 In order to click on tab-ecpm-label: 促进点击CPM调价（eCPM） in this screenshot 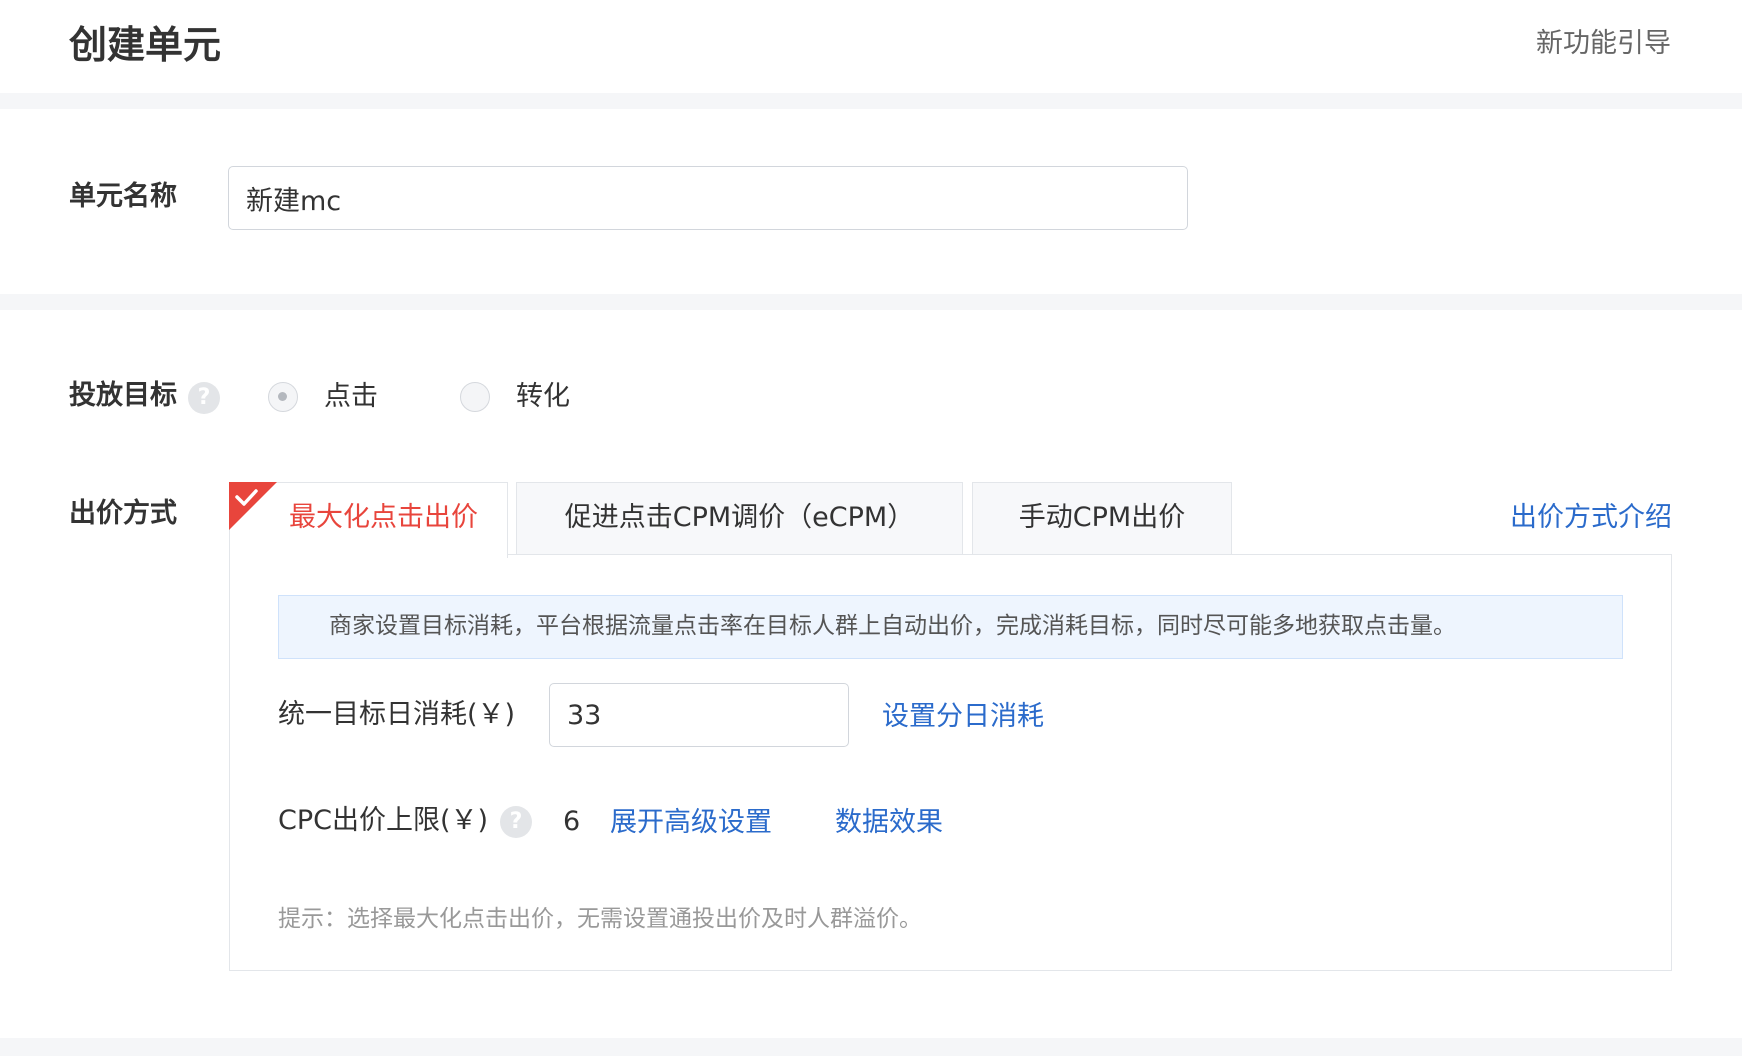, I will do `click(739, 517)`.